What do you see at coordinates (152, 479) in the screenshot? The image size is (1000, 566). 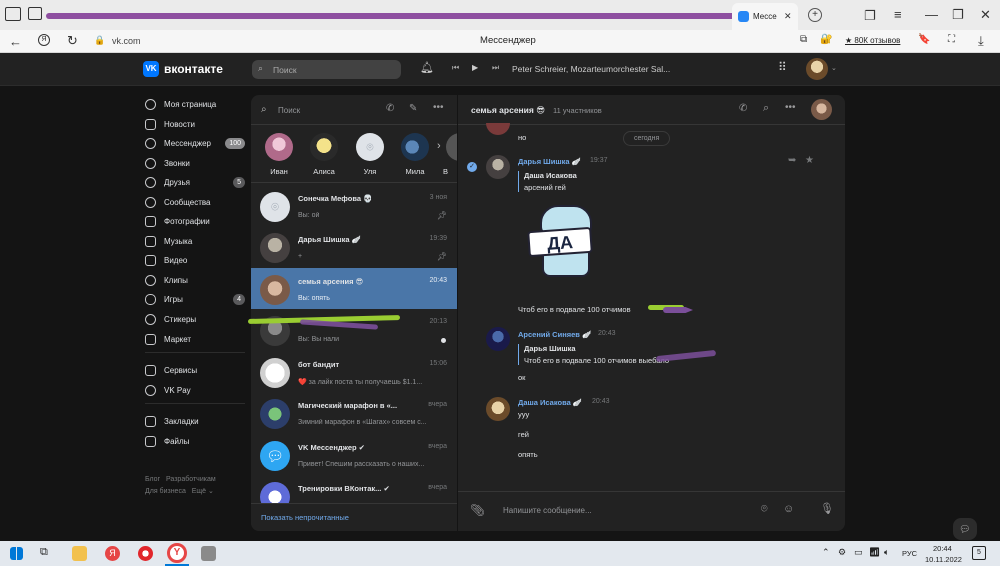 I see `footer-blog-link: Блог` at bounding box center [152, 479].